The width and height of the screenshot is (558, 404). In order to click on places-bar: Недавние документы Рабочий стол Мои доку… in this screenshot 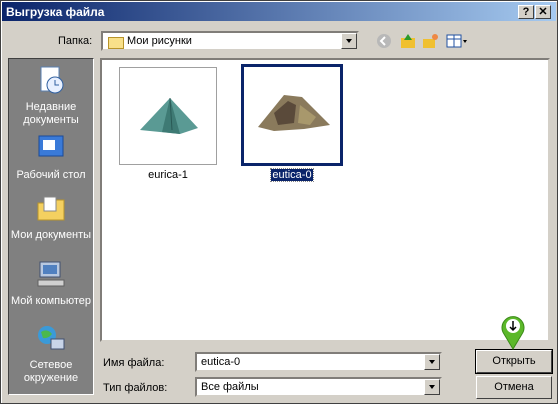, I will do `click(51, 226)`.